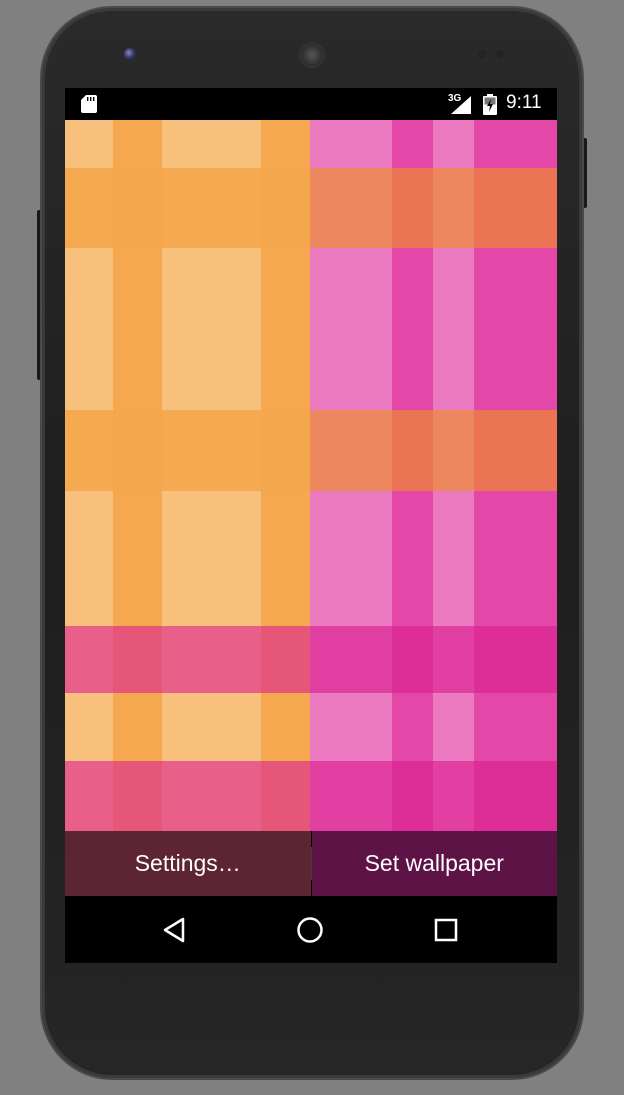 Image resolution: width=624 pixels, height=1095 pixels. I want to click on status-bar: 3G 9:11, so click(311, 104).